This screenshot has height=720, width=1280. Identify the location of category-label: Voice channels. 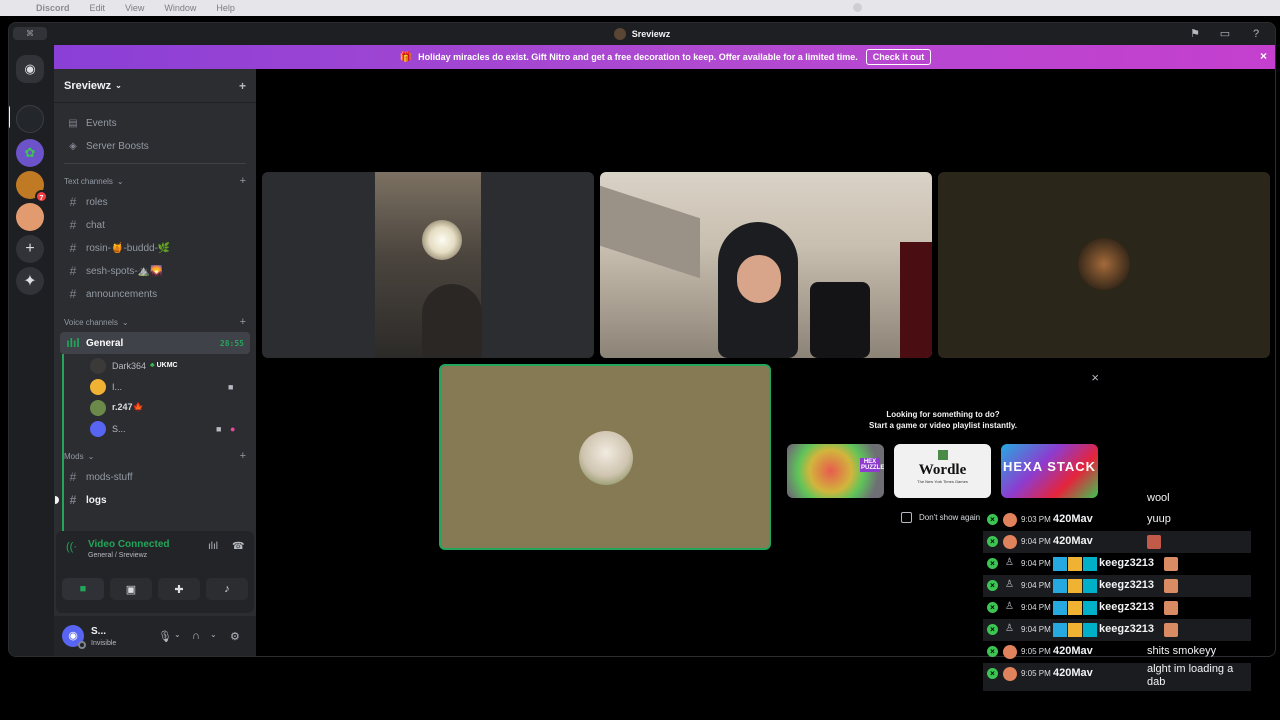
(91, 322).